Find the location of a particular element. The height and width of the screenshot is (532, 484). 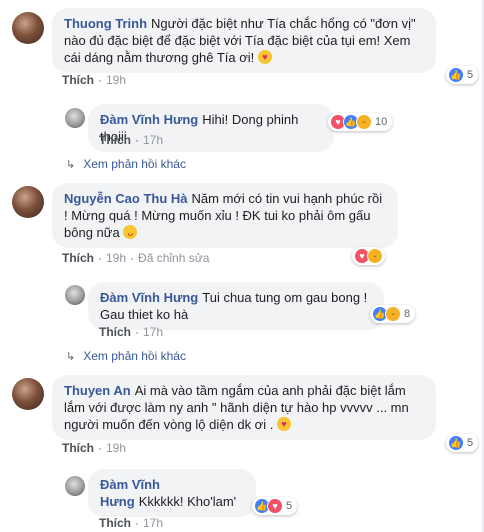

comment-actions: Thích · 19h · Đã chỉnh sửa is located at coordinates (136, 258).